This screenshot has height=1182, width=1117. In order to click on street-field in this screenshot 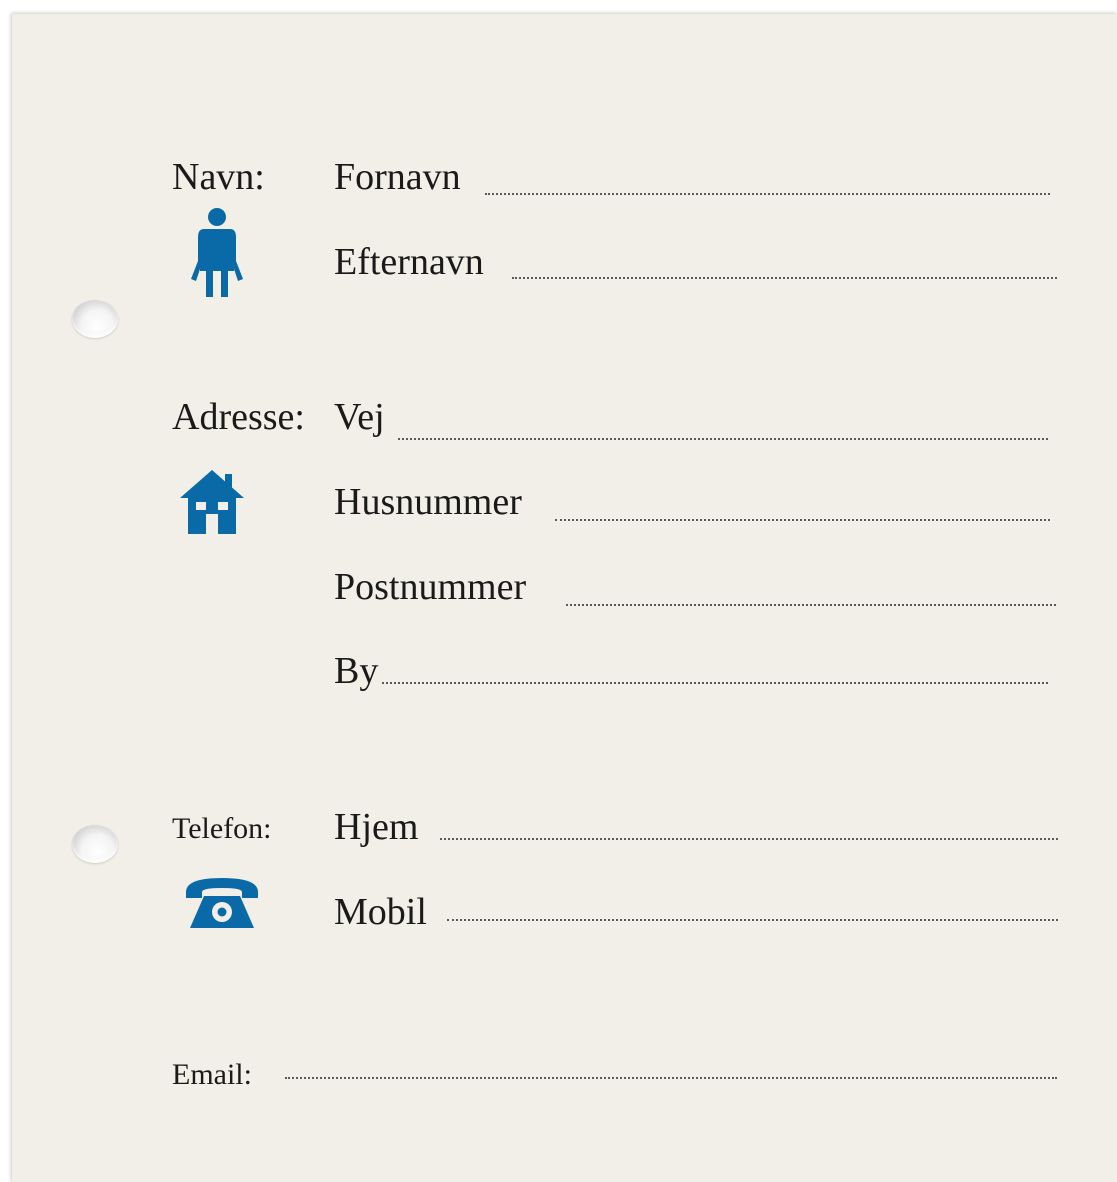, I will do `click(723, 439)`.